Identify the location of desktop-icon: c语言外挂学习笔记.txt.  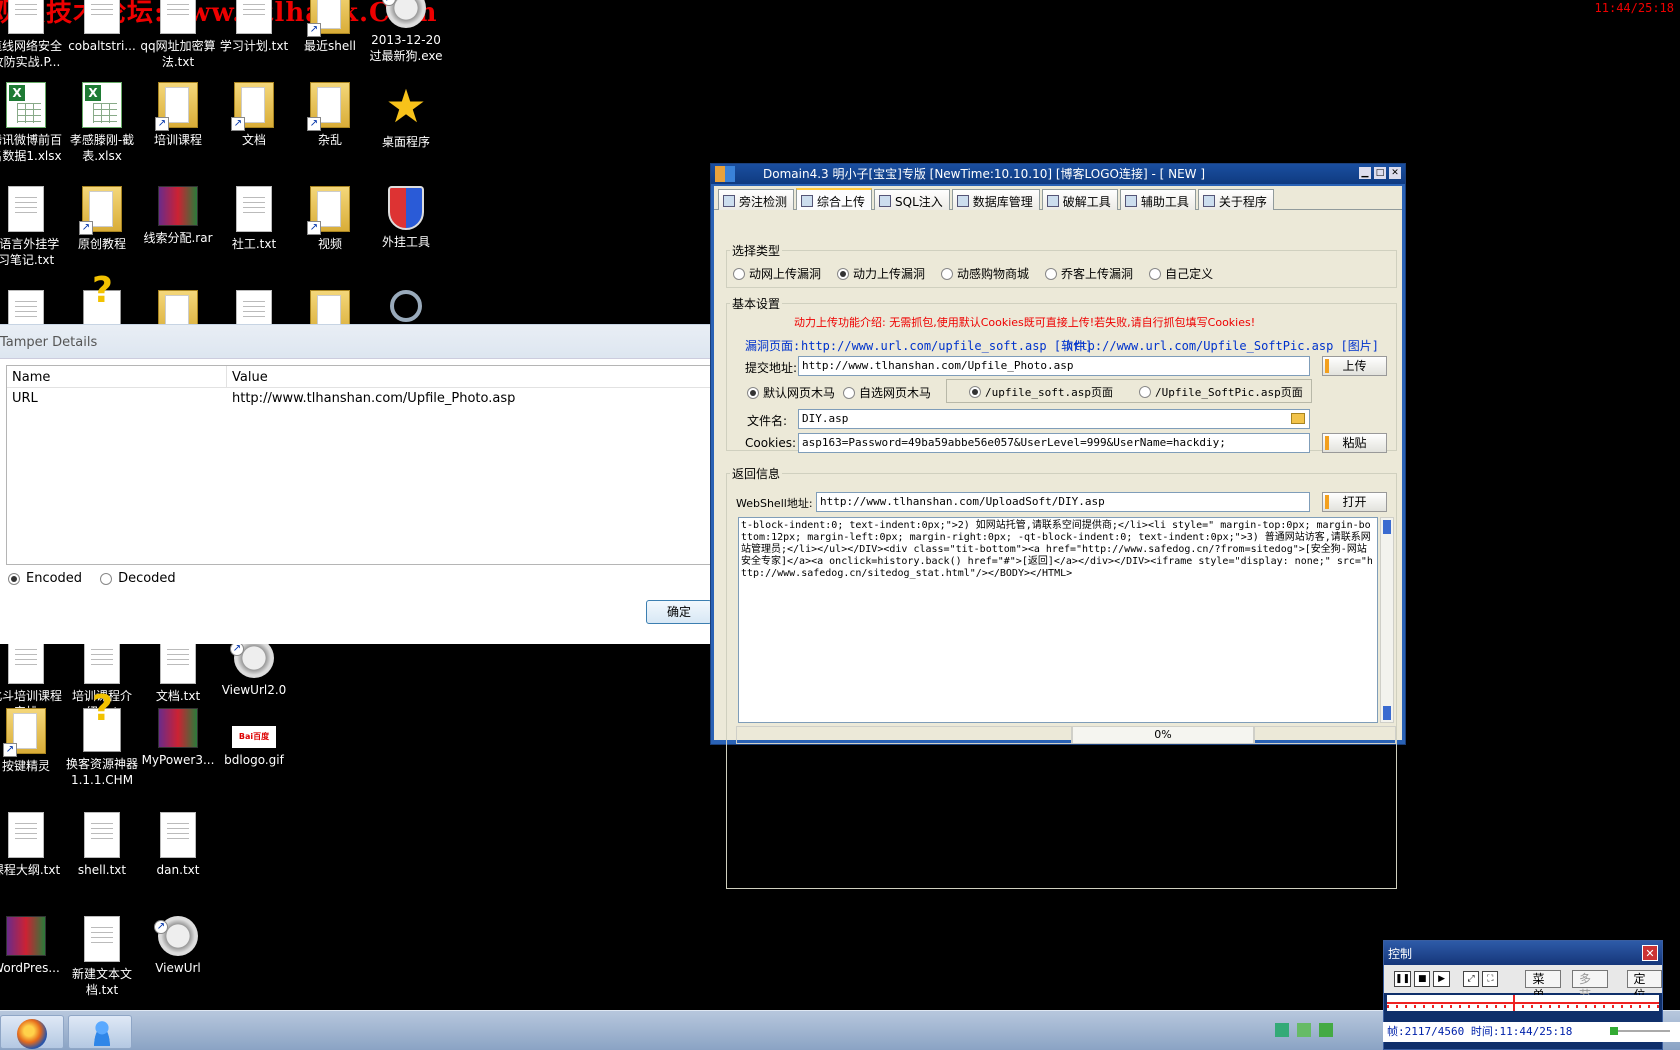
(32, 227).